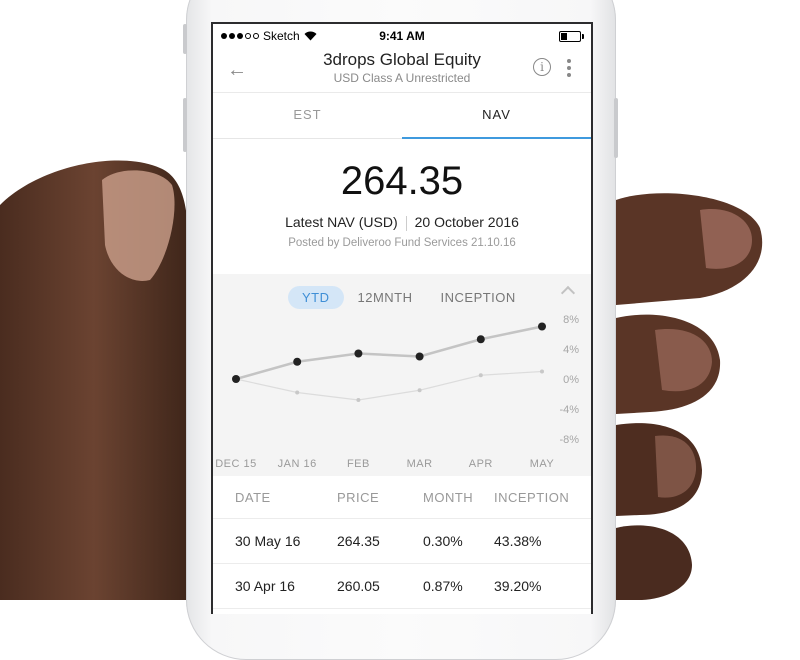 Image resolution: width=800 pixels, height=660 pixels. What do you see at coordinates (532, 497) in the screenshot?
I see `column-header-inception: INCEPTION` at bounding box center [532, 497].